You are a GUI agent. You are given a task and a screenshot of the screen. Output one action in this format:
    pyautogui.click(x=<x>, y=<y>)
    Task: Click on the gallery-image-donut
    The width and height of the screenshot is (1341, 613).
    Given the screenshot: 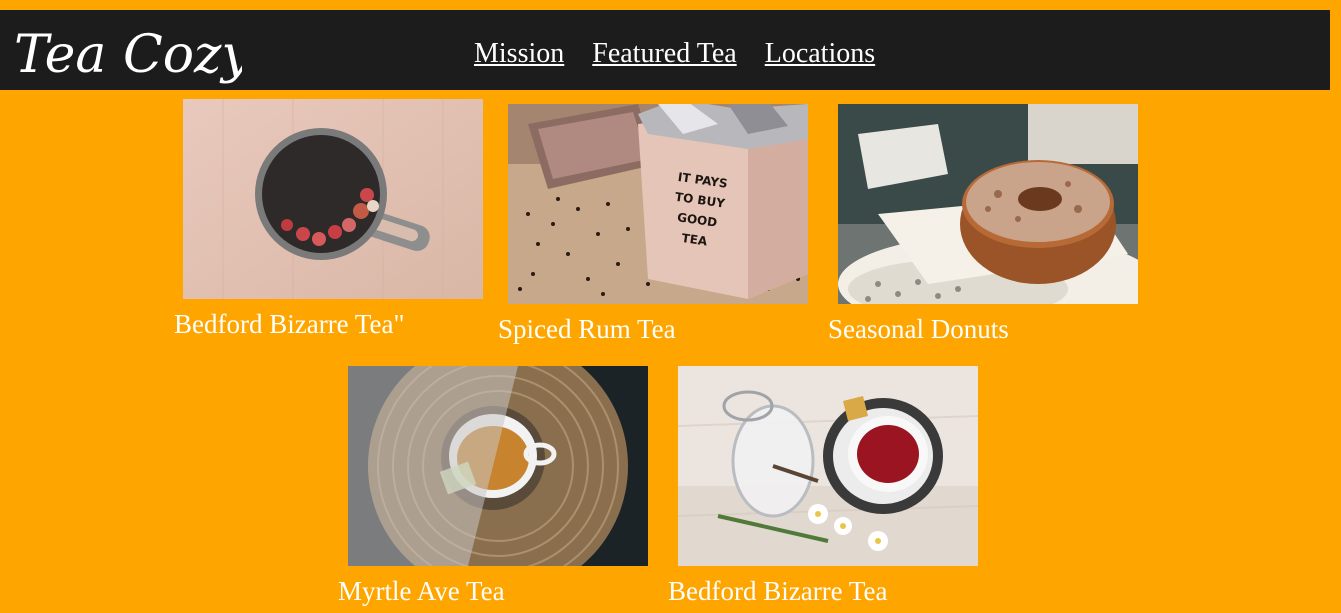 What is the action you would take?
    pyautogui.click(x=988, y=204)
    